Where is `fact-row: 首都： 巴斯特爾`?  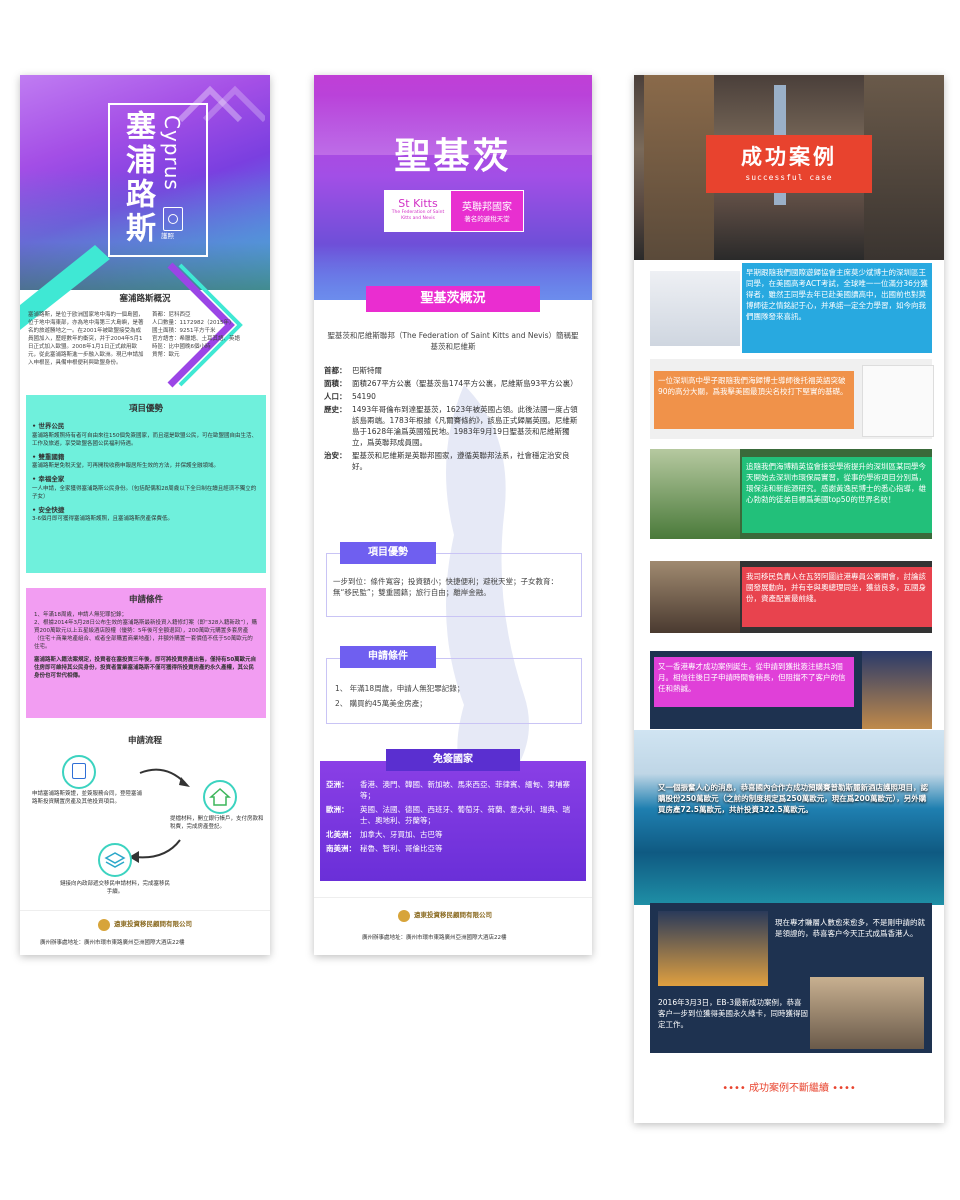 fact-row: 首都： 巴斯特爾 is located at coordinates (353, 370).